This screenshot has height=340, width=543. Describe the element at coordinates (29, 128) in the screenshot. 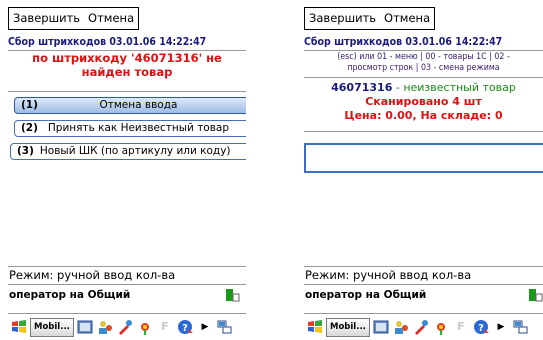

I see `option-number: (2)` at that location.